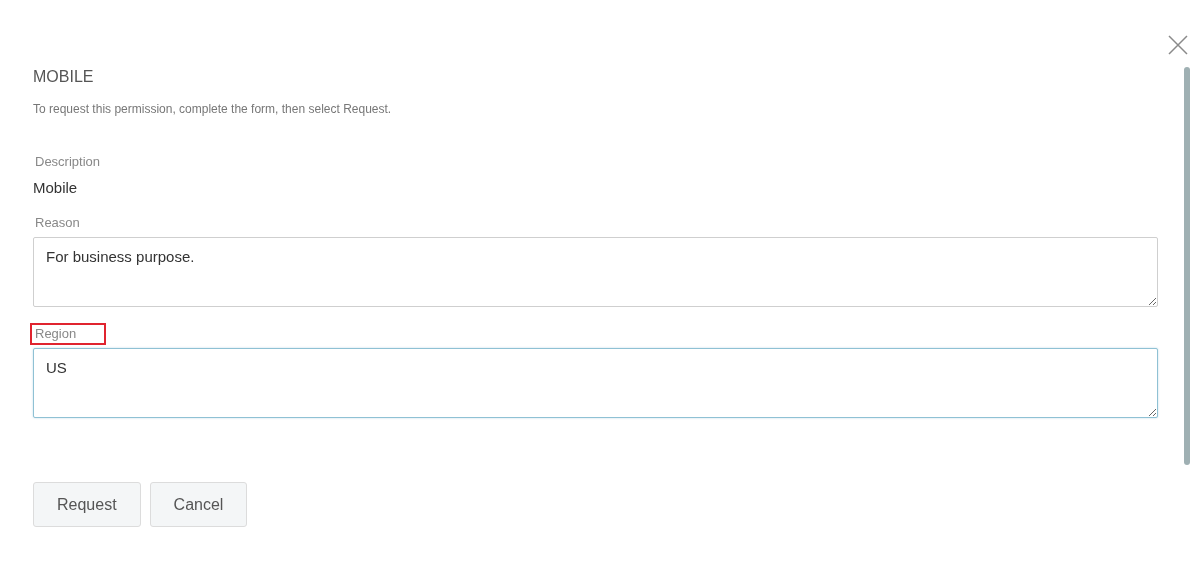  I want to click on field-label: Region, so click(68, 334).